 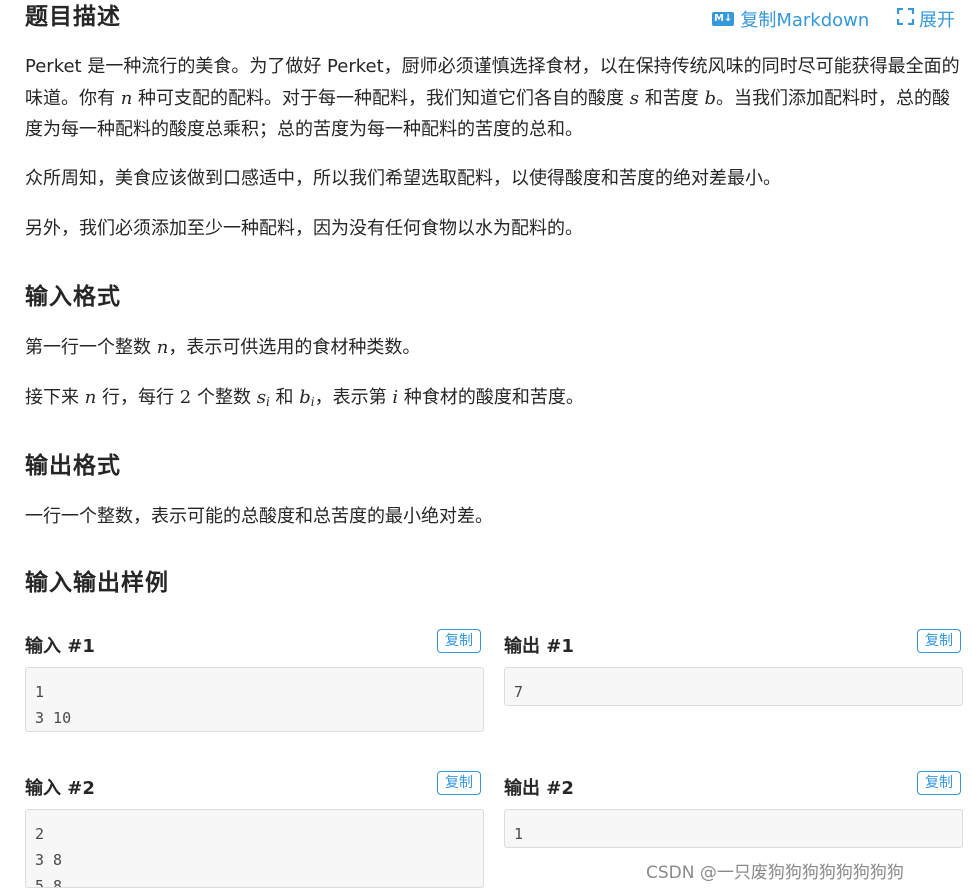 What do you see at coordinates (733, 828) in the screenshot?
I see `sample-output-2-code: 1` at bounding box center [733, 828].